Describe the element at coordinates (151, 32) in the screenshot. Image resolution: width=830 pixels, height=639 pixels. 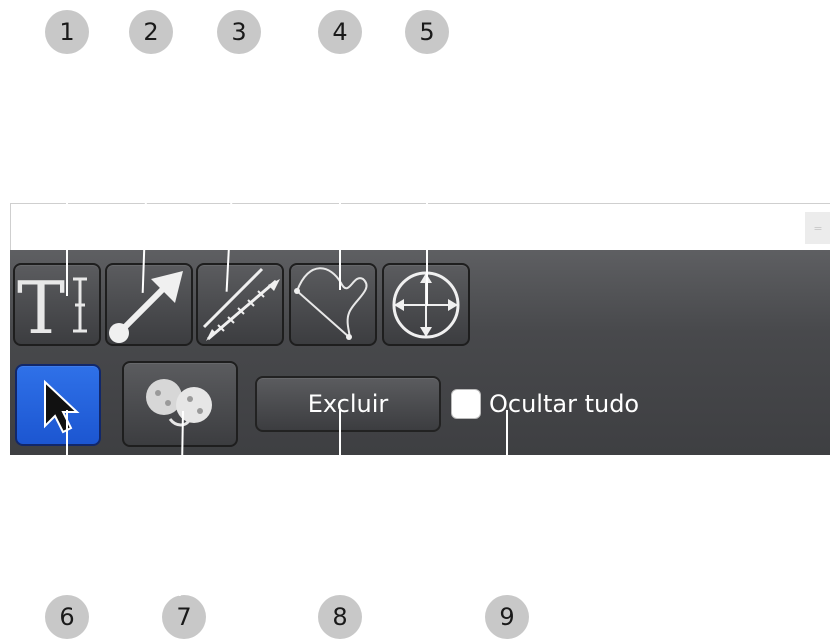
I see `callout-2: 2` at that location.